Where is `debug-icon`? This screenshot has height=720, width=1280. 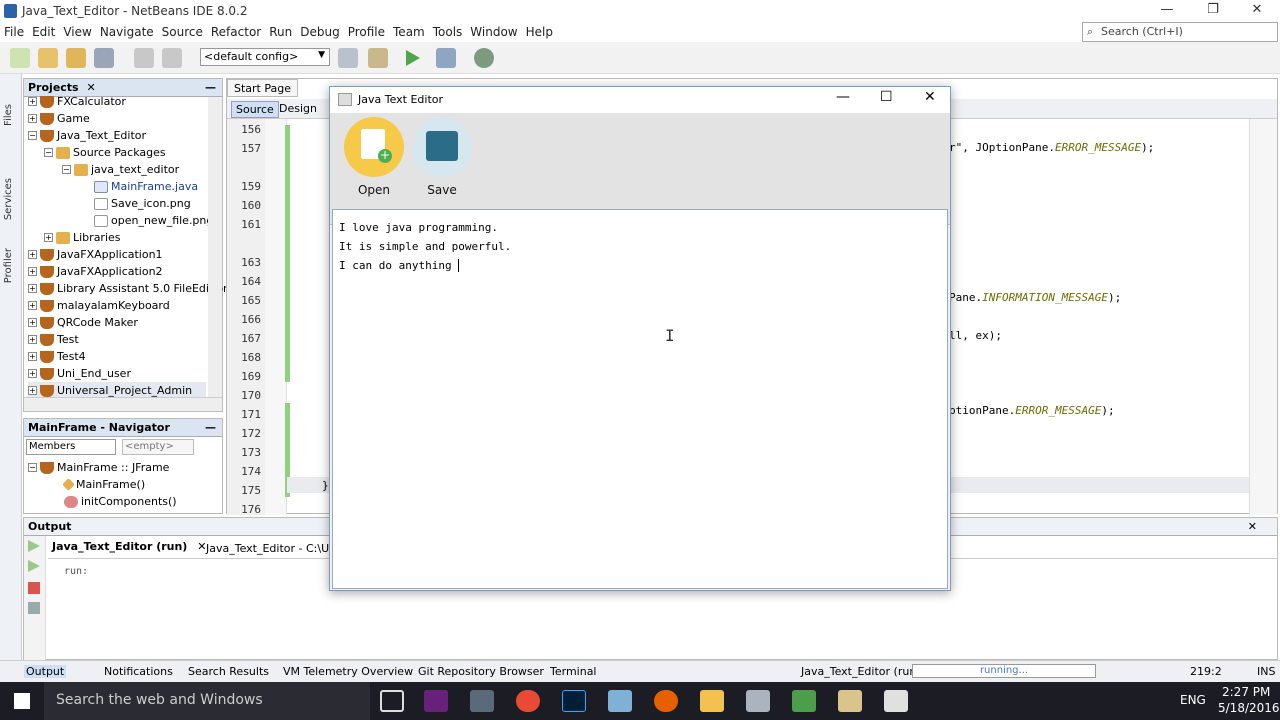 debug-icon is located at coordinates (446, 58).